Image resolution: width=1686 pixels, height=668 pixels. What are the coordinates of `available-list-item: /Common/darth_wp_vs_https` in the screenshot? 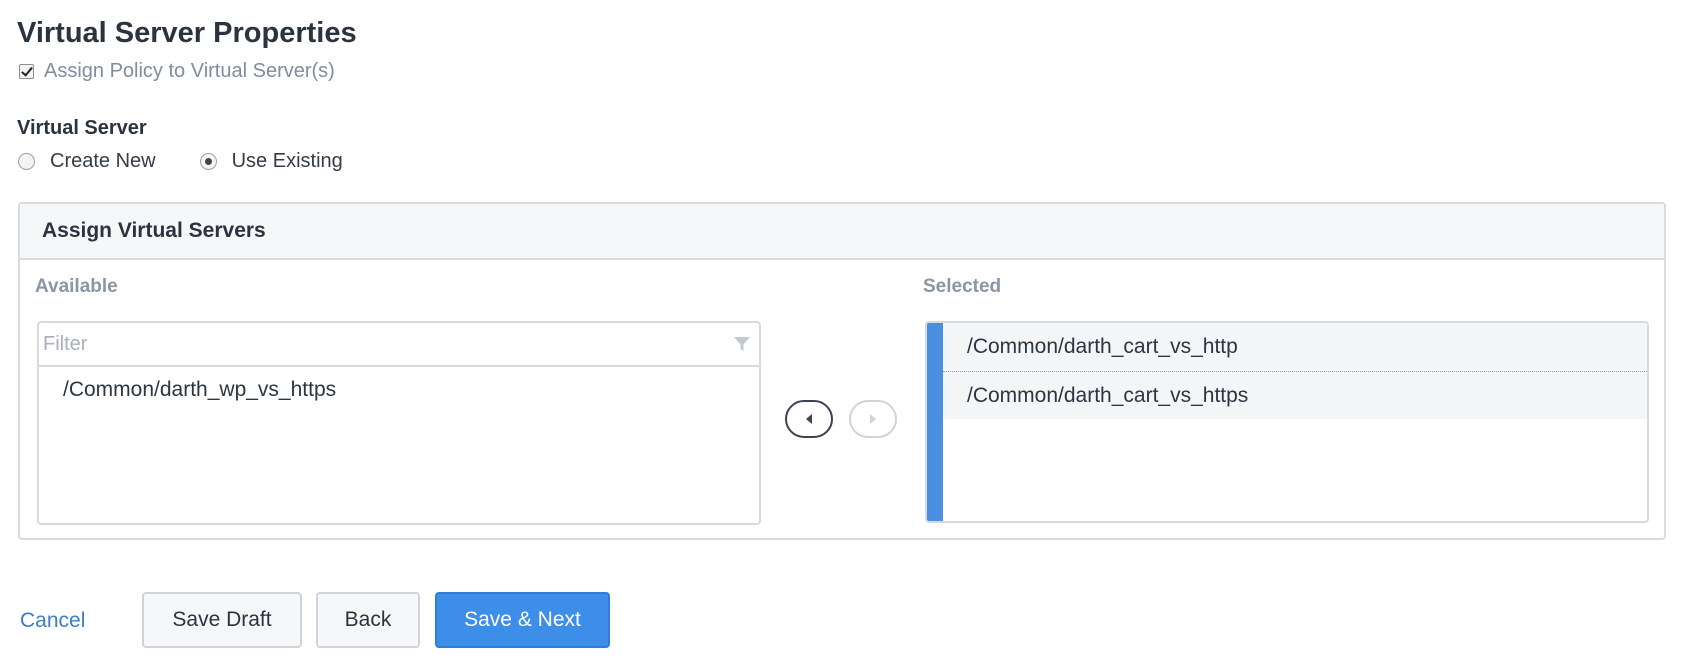 It's located at (399, 384).